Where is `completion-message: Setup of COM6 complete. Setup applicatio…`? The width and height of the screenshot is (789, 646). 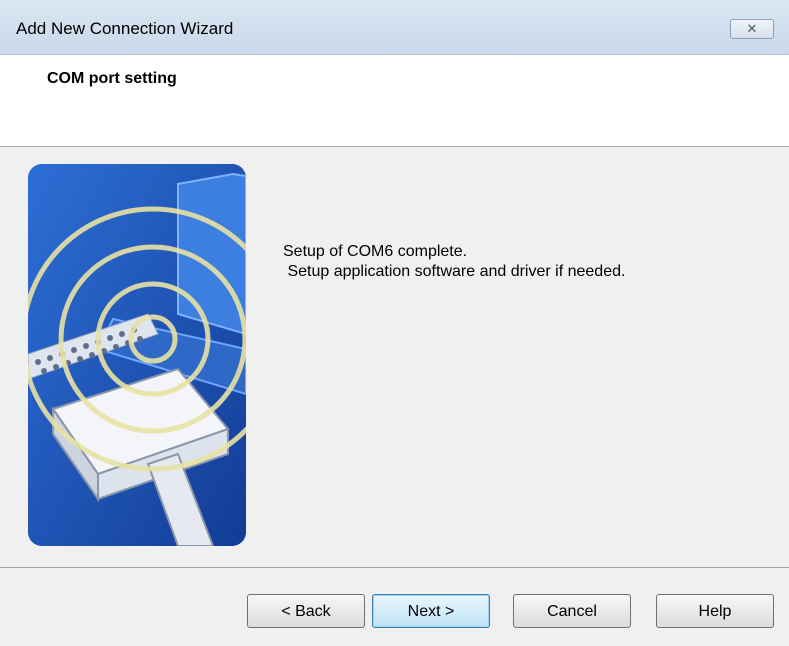 completion-message: Setup of COM6 complete. Setup applicatio… is located at coordinates (454, 262).